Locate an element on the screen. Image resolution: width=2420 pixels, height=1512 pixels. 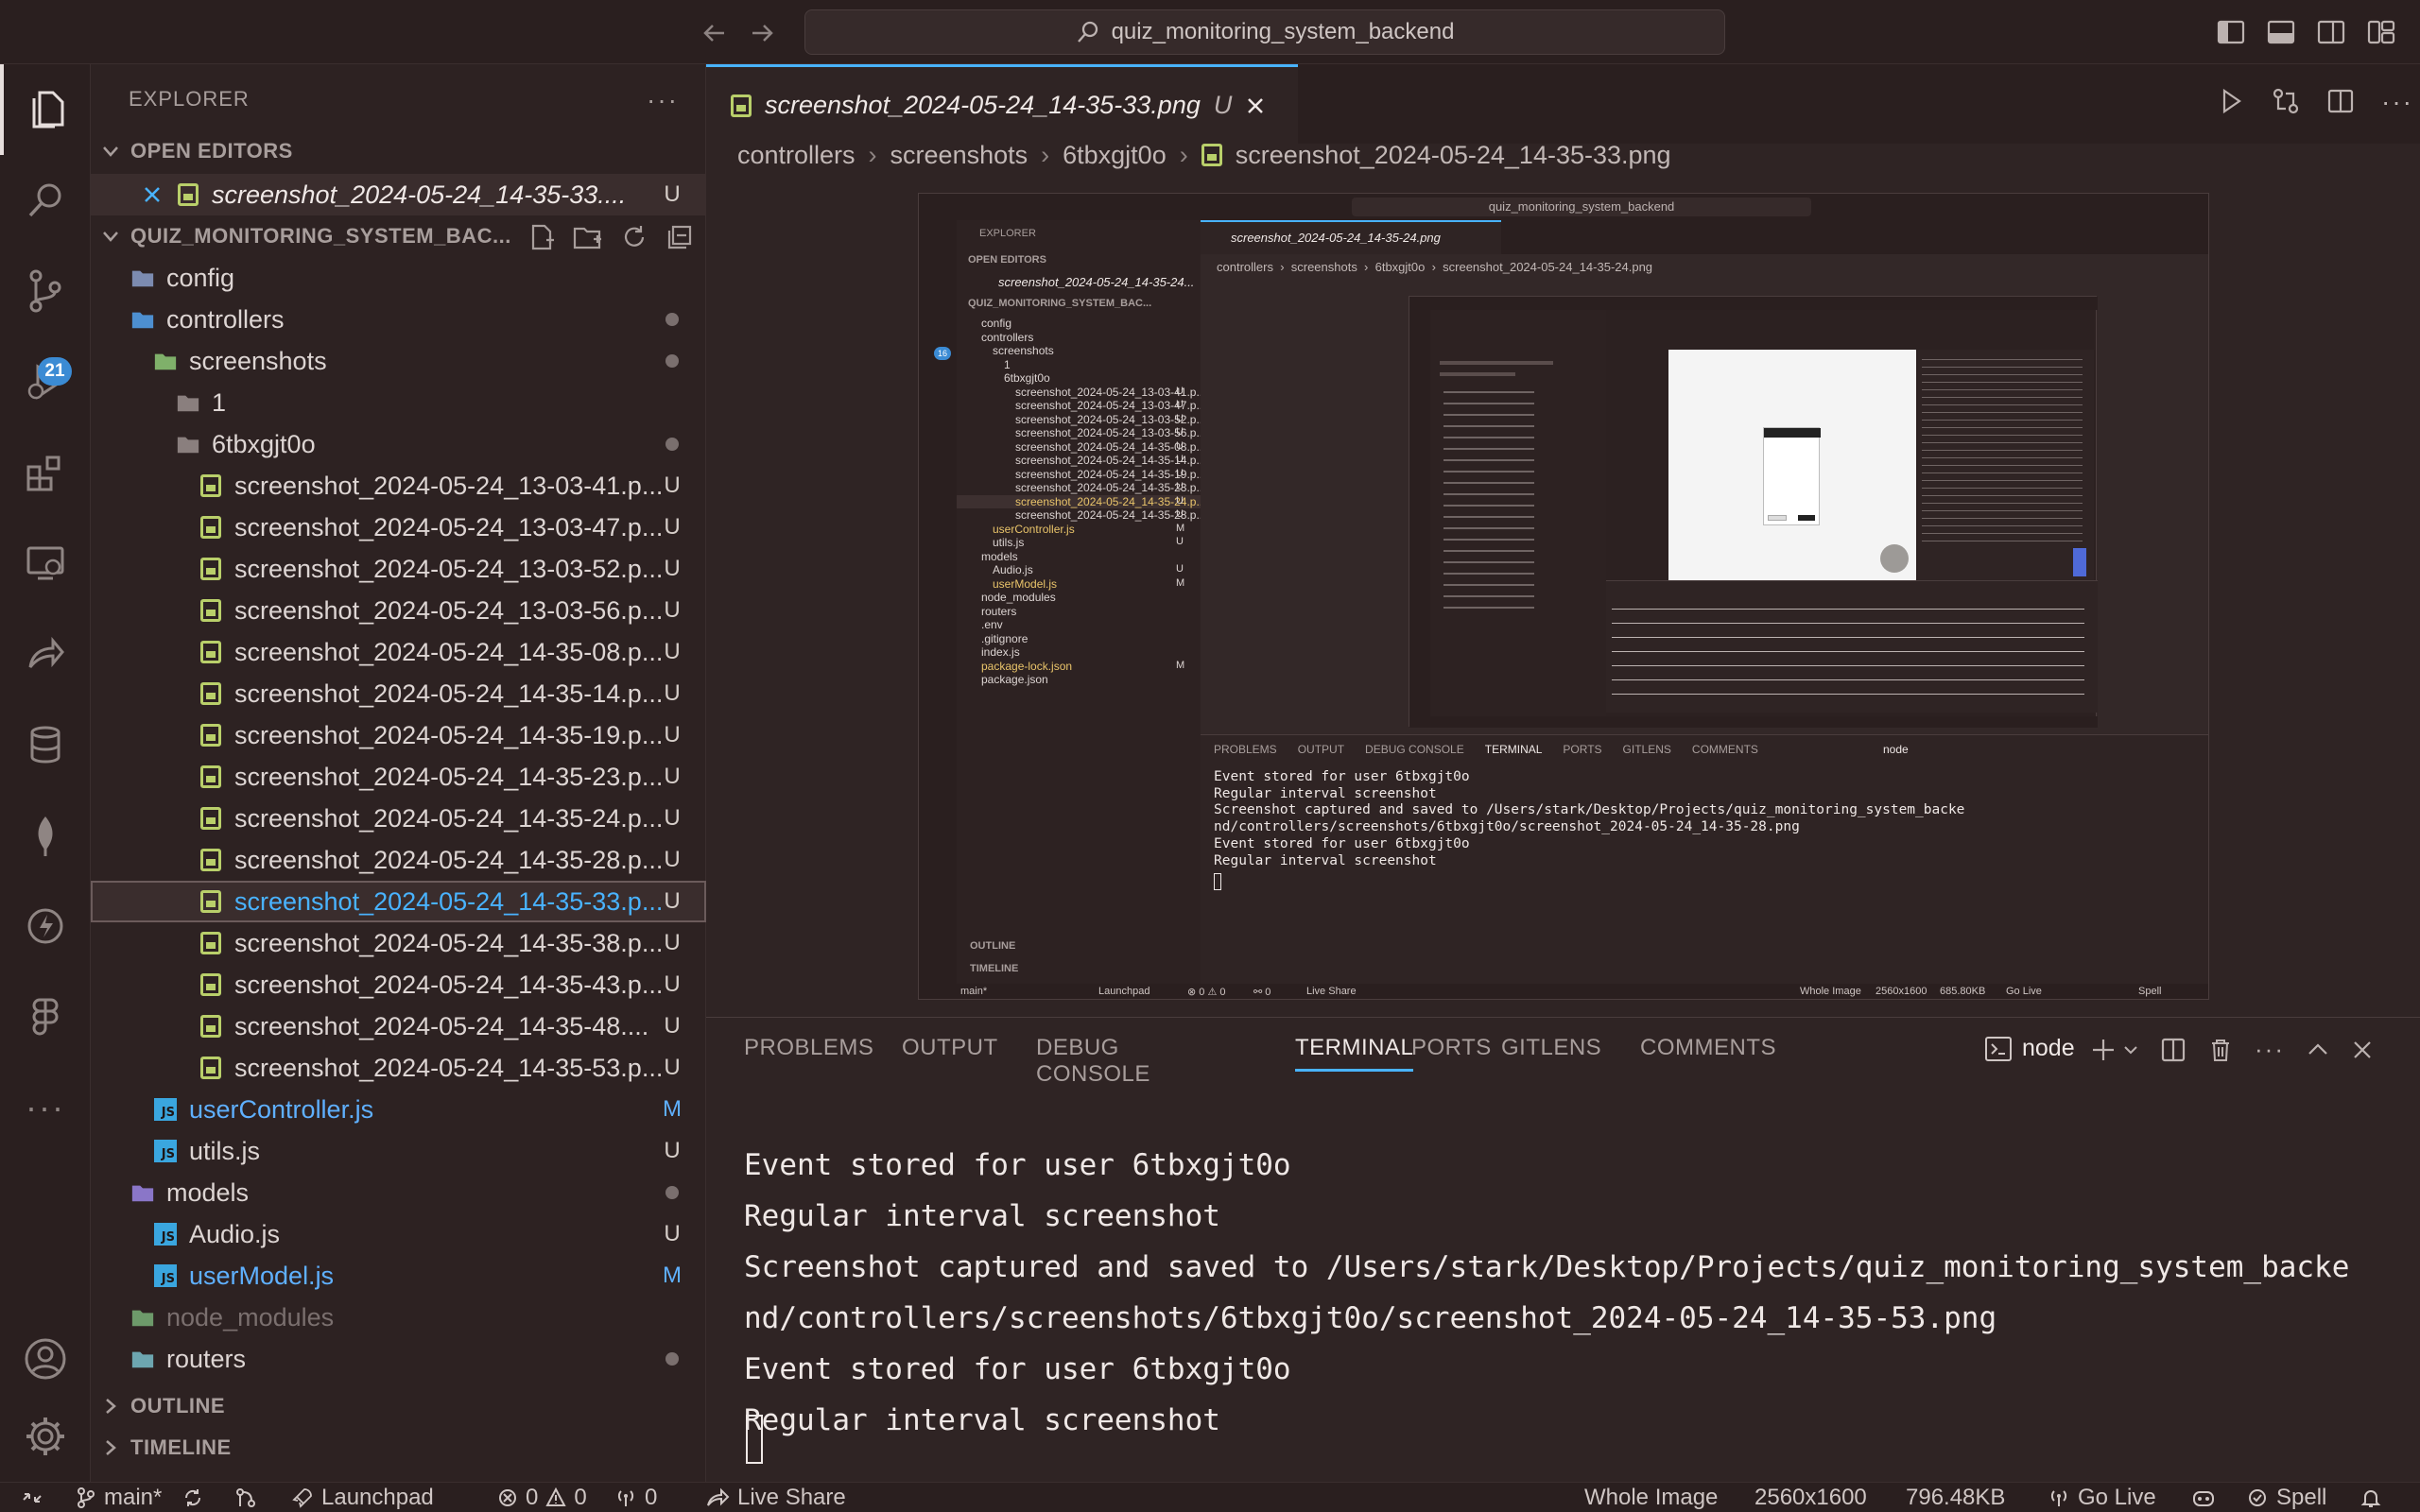
notifications-bell-icon is located at coordinates (2371, 1498).